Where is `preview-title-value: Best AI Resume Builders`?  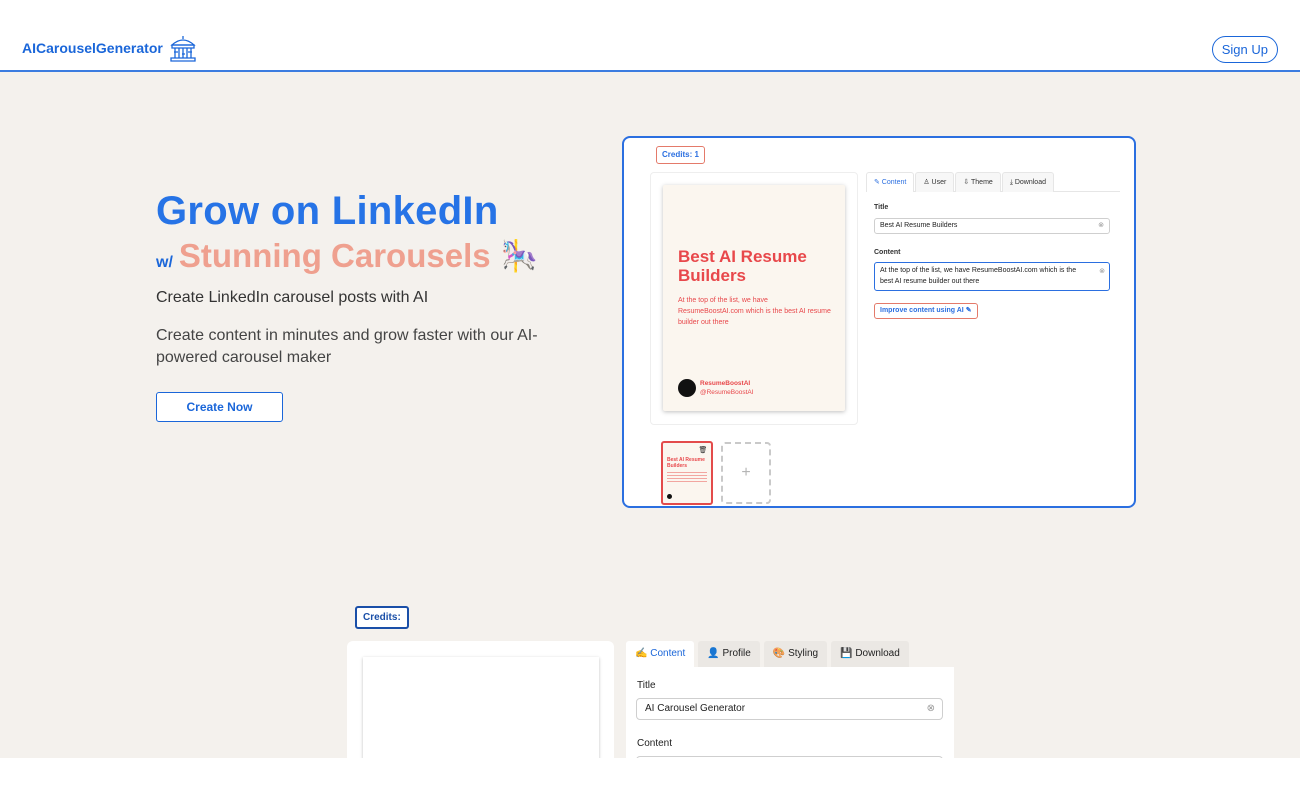
preview-title-value: Best AI Resume Builders is located at coordinates (919, 225).